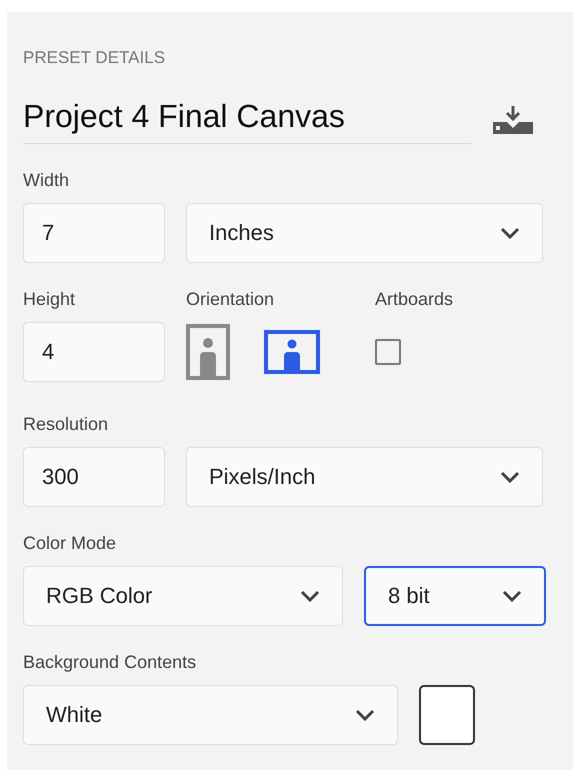  What do you see at coordinates (94, 352) in the screenshot?
I see `height-field: 4` at bounding box center [94, 352].